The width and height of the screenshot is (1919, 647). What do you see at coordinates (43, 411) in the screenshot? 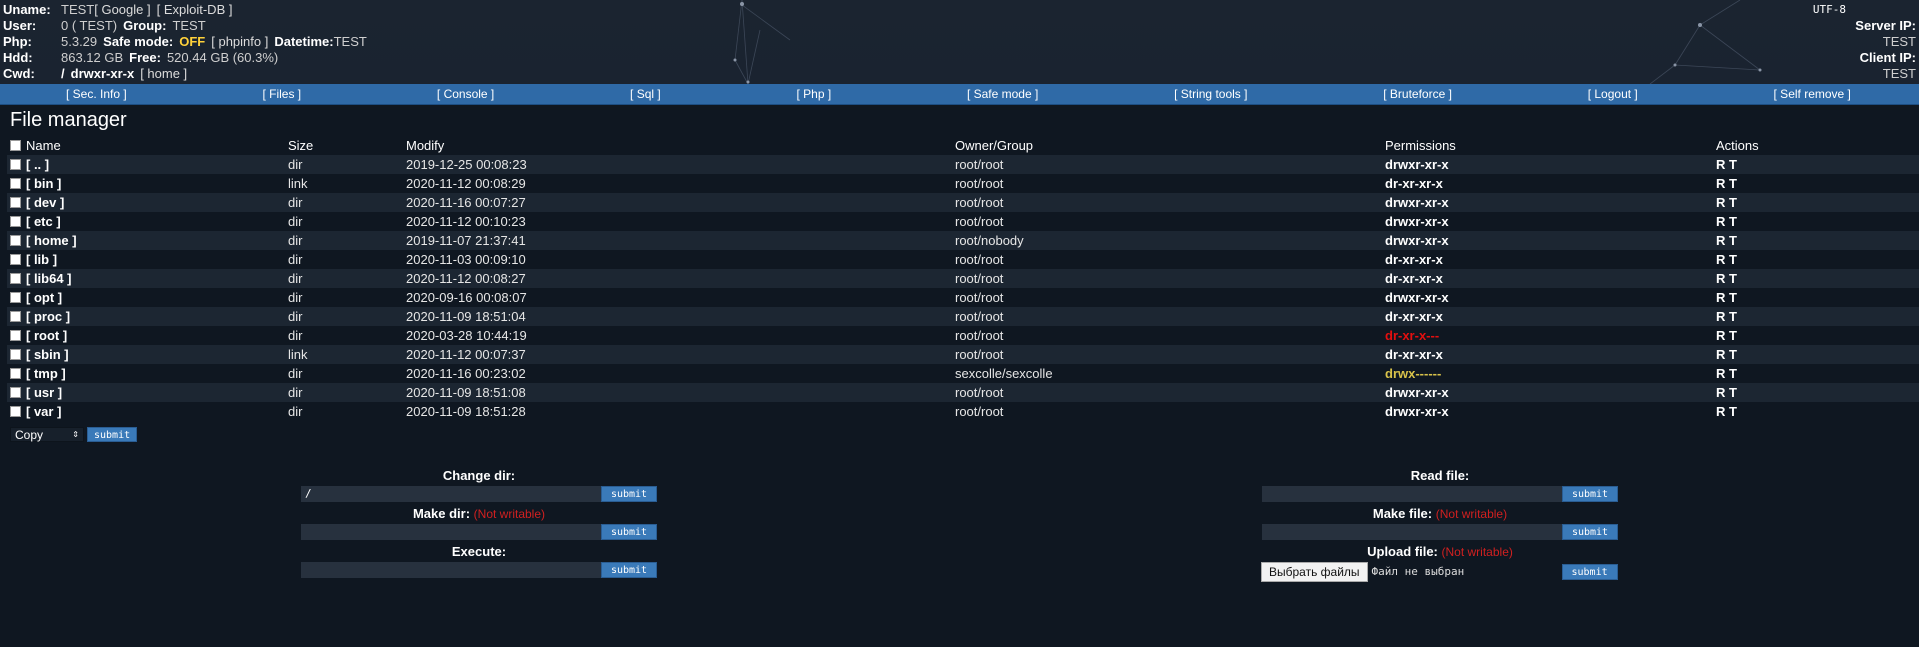
I see `file-name-link: [ var ]` at bounding box center [43, 411].